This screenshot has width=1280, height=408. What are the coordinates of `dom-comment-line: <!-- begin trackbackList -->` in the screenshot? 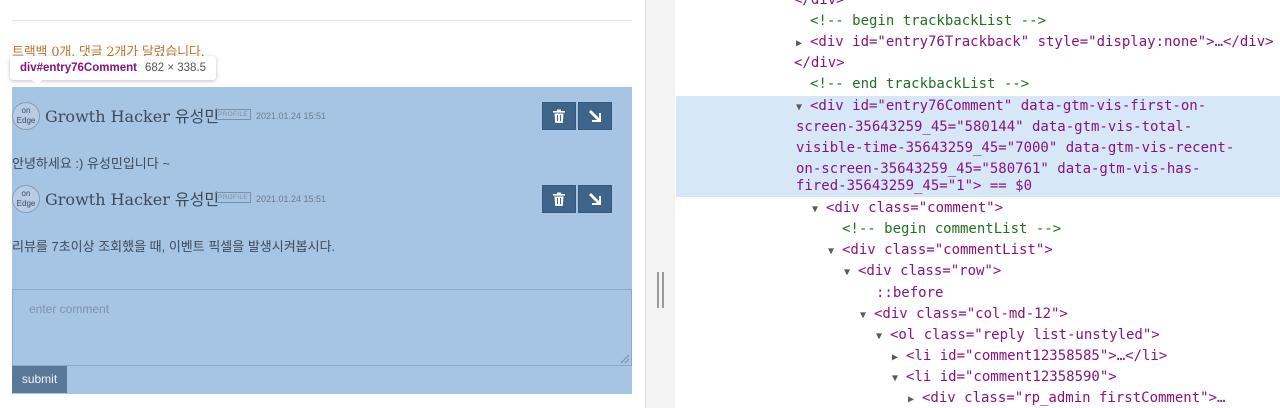 It's located at (978, 21).